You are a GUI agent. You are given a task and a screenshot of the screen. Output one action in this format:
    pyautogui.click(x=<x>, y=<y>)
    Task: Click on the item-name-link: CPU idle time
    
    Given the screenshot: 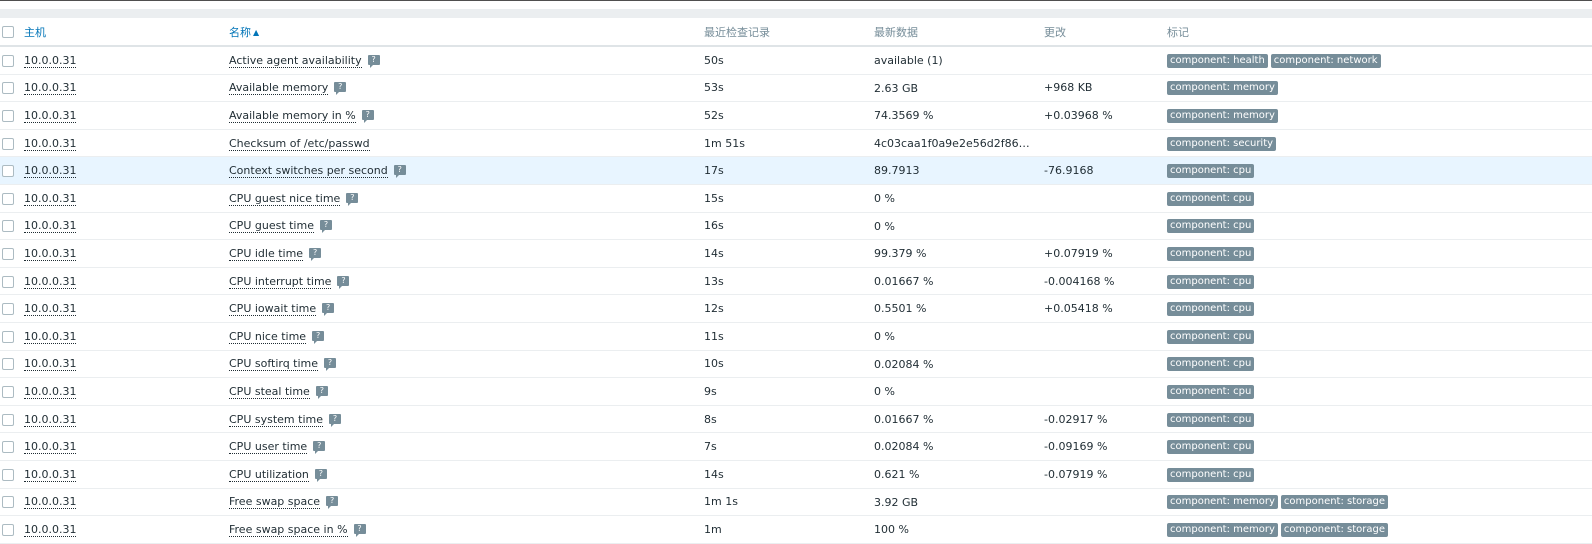 What is the action you would take?
    pyautogui.click(x=266, y=253)
    